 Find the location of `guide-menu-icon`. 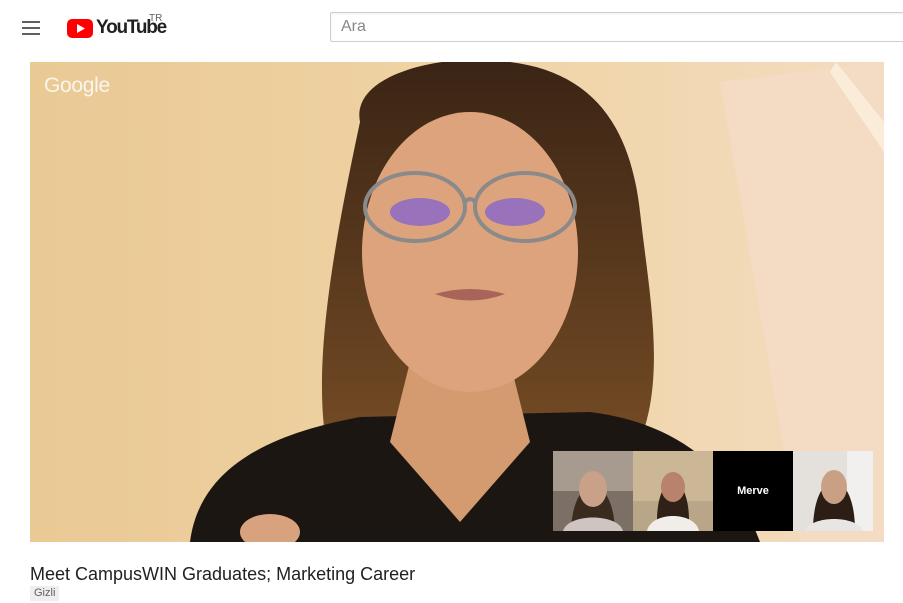

guide-menu-icon is located at coordinates (31, 28).